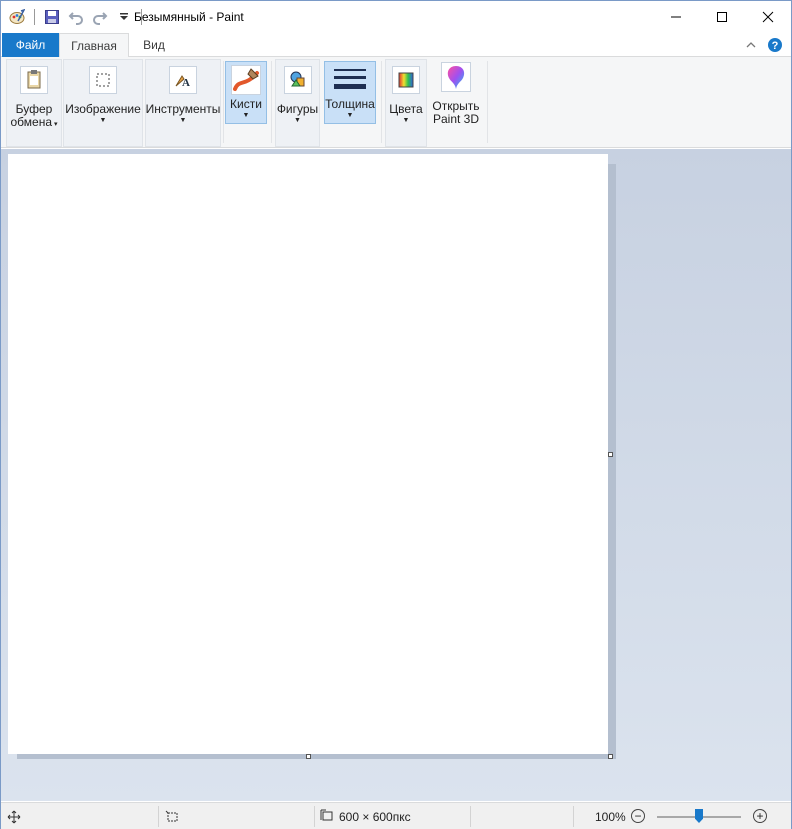 The width and height of the screenshot is (792, 829). I want to click on tools-label: Инструменты, so click(183, 109).